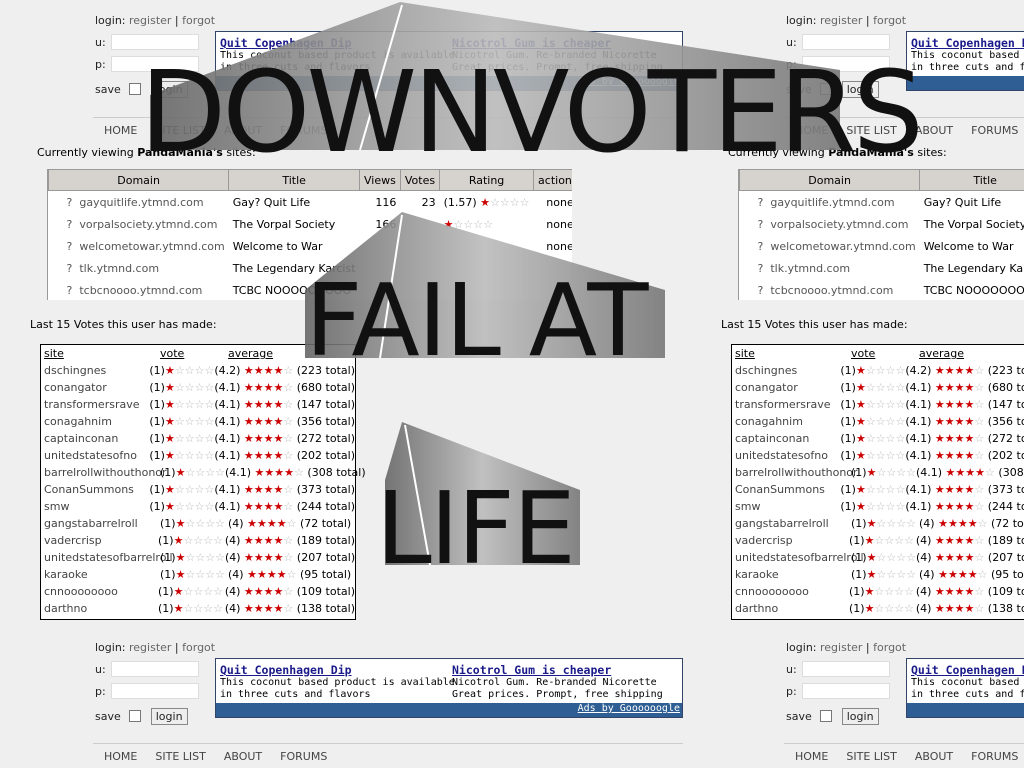 Image resolution: width=1024 pixels, height=768 pixels. Describe the element at coordinates (487, 180) in the screenshot. I see `column-header: Rating` at that location.